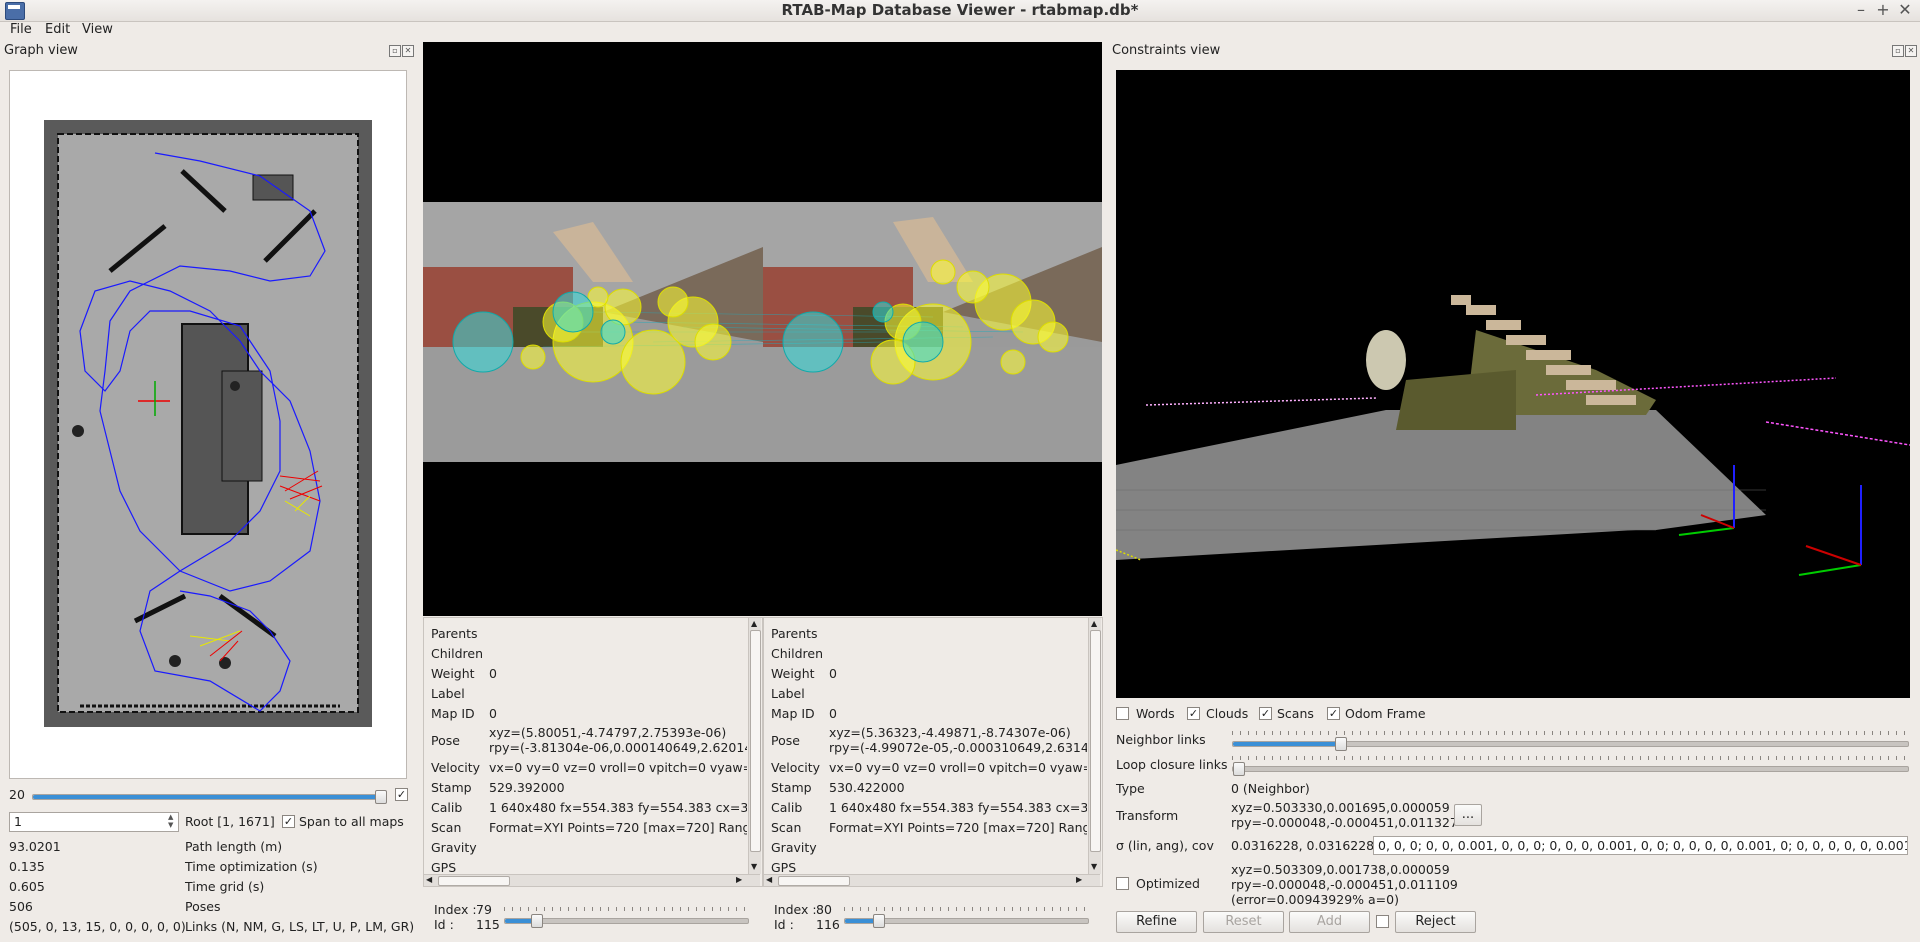 This screenshot has width=1920, height=942. What do you see at coordinates (1165, 845) in the screenshot?
I see `sigma-label: σ (lin, ang), cov` at bounding box center [1165, 845].